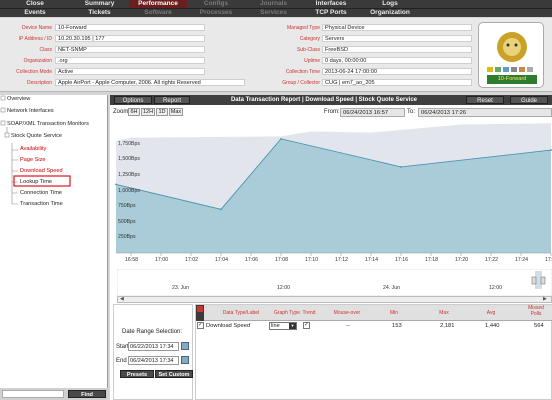 This screenshot has width=552, height=400. What do you see at coordinates (303, 28) in the screenshot?
I see `info-label: Managed Type` at bounding box center [303, 28].